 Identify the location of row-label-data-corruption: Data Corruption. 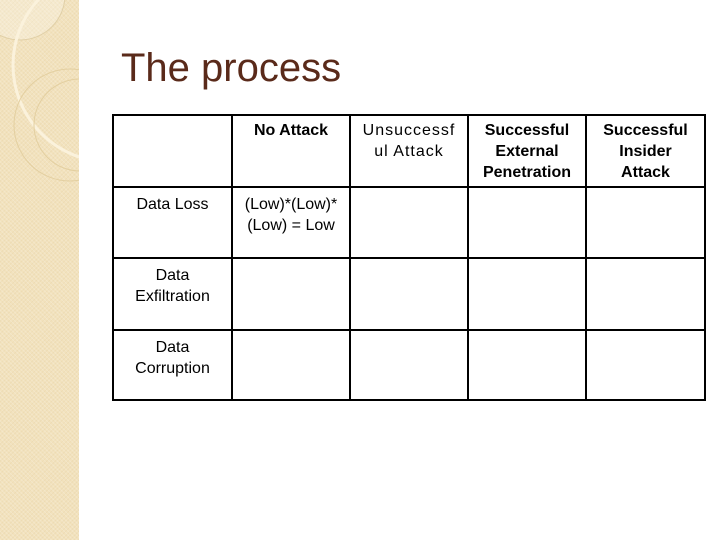
(172, 365).